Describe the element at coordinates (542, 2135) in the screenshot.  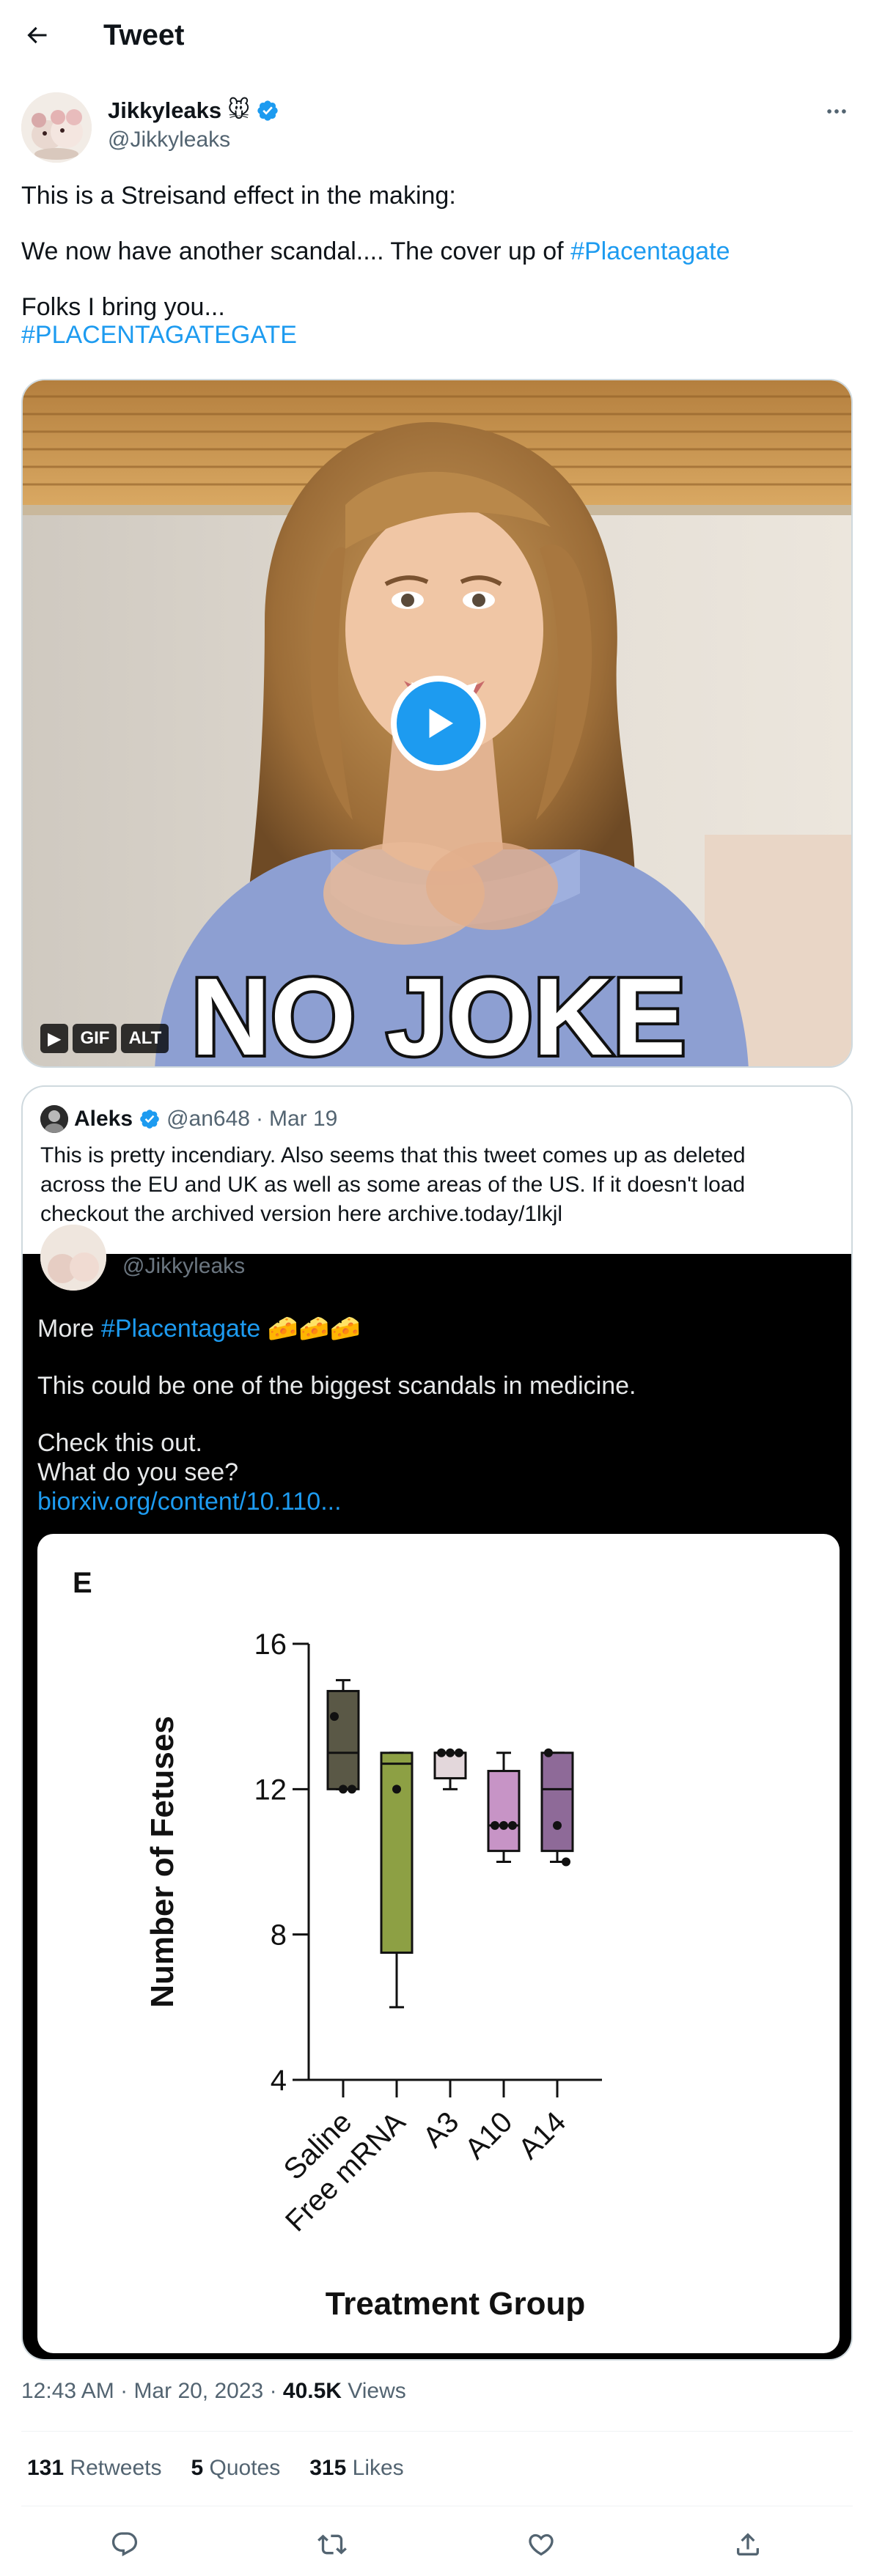
I see `x-tick-label: A14` at that location.